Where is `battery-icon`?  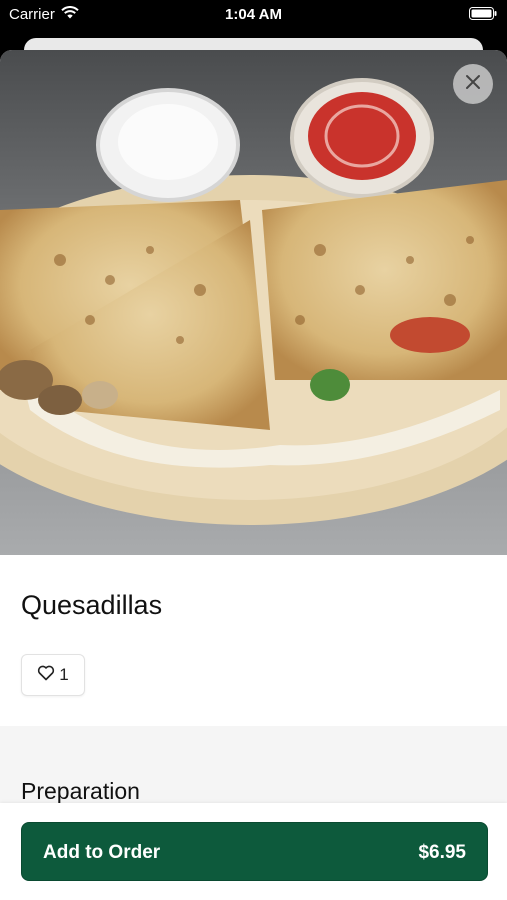
battery-icon is located at coordinates (483, 15).